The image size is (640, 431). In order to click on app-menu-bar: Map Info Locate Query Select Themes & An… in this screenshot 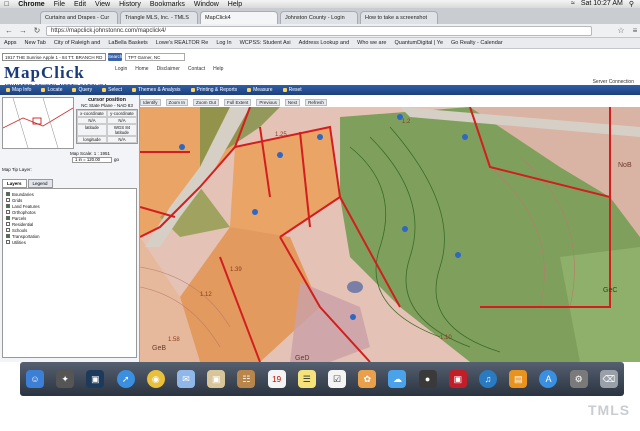, I will do `click(320, 90)`.